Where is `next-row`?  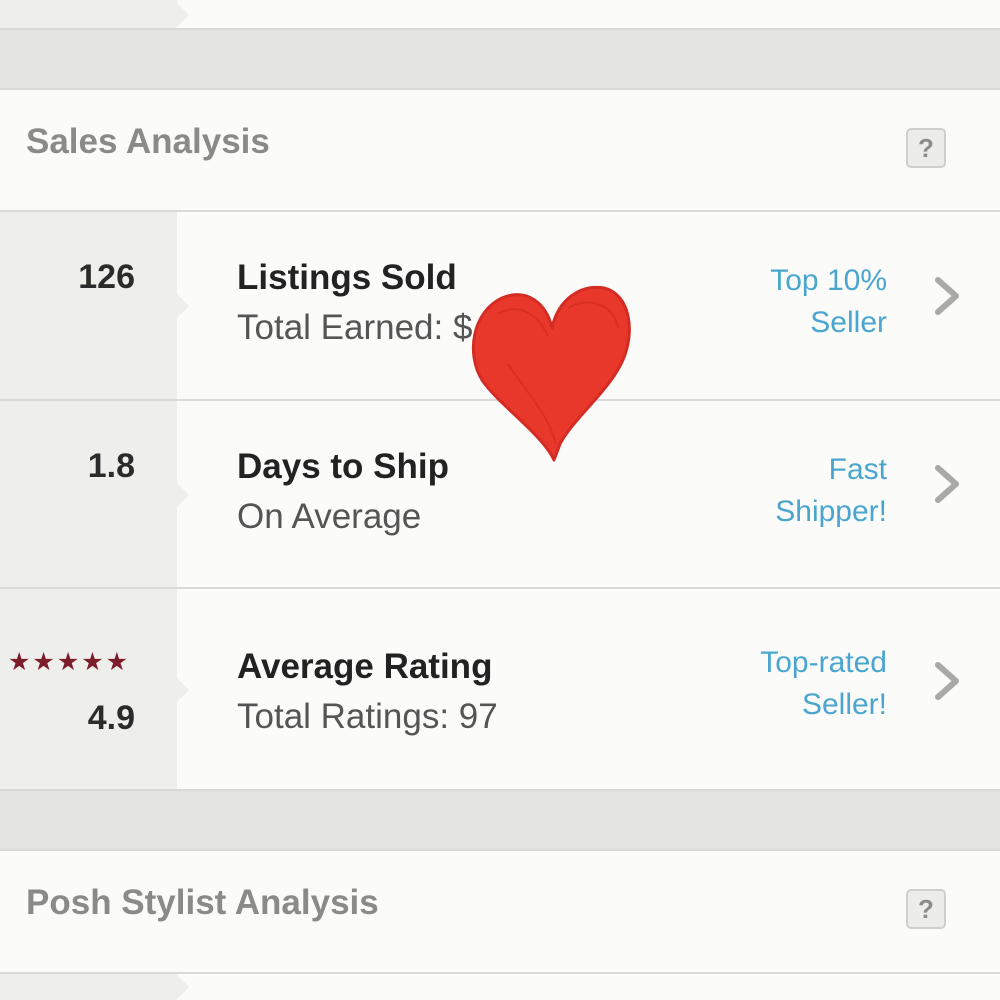
next-row is located at coordinates (500, 987).